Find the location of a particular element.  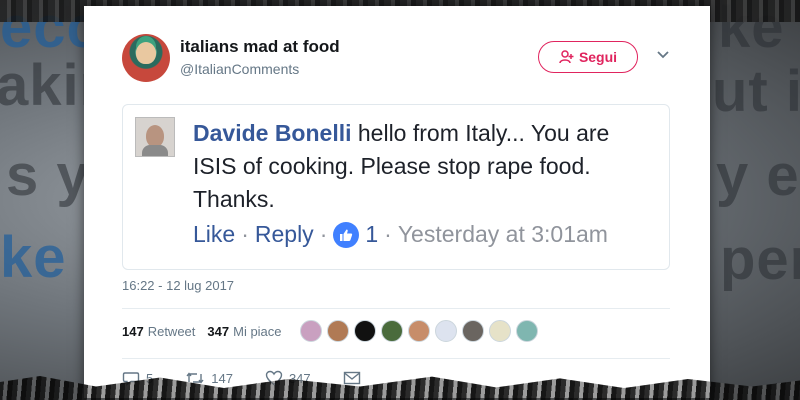

comment-actions: Like · Reply · 1 · Yesterday at 3:01am is located at coordinates (400, 234).